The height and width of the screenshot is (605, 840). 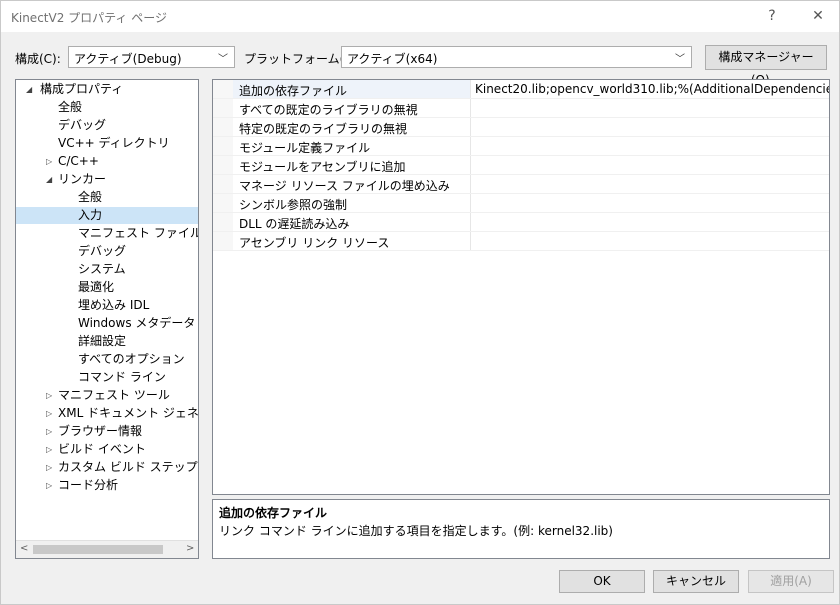 What do you see at coordinates (107, 341) in the screenshot?
I see `tree-item: 詳細設定` at bounding box center [107, 341].